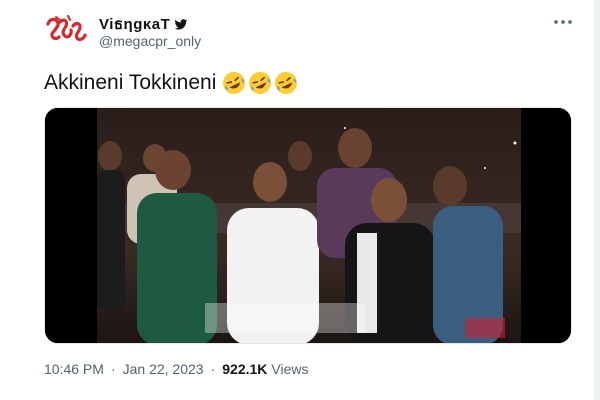 Image resolution: width=600 pixels, height=400 pixels. What do you see at coordinates (150, 41) in the screenshot?
I see `author-handle: @megacpr_only` at bounding box center [150, 41].